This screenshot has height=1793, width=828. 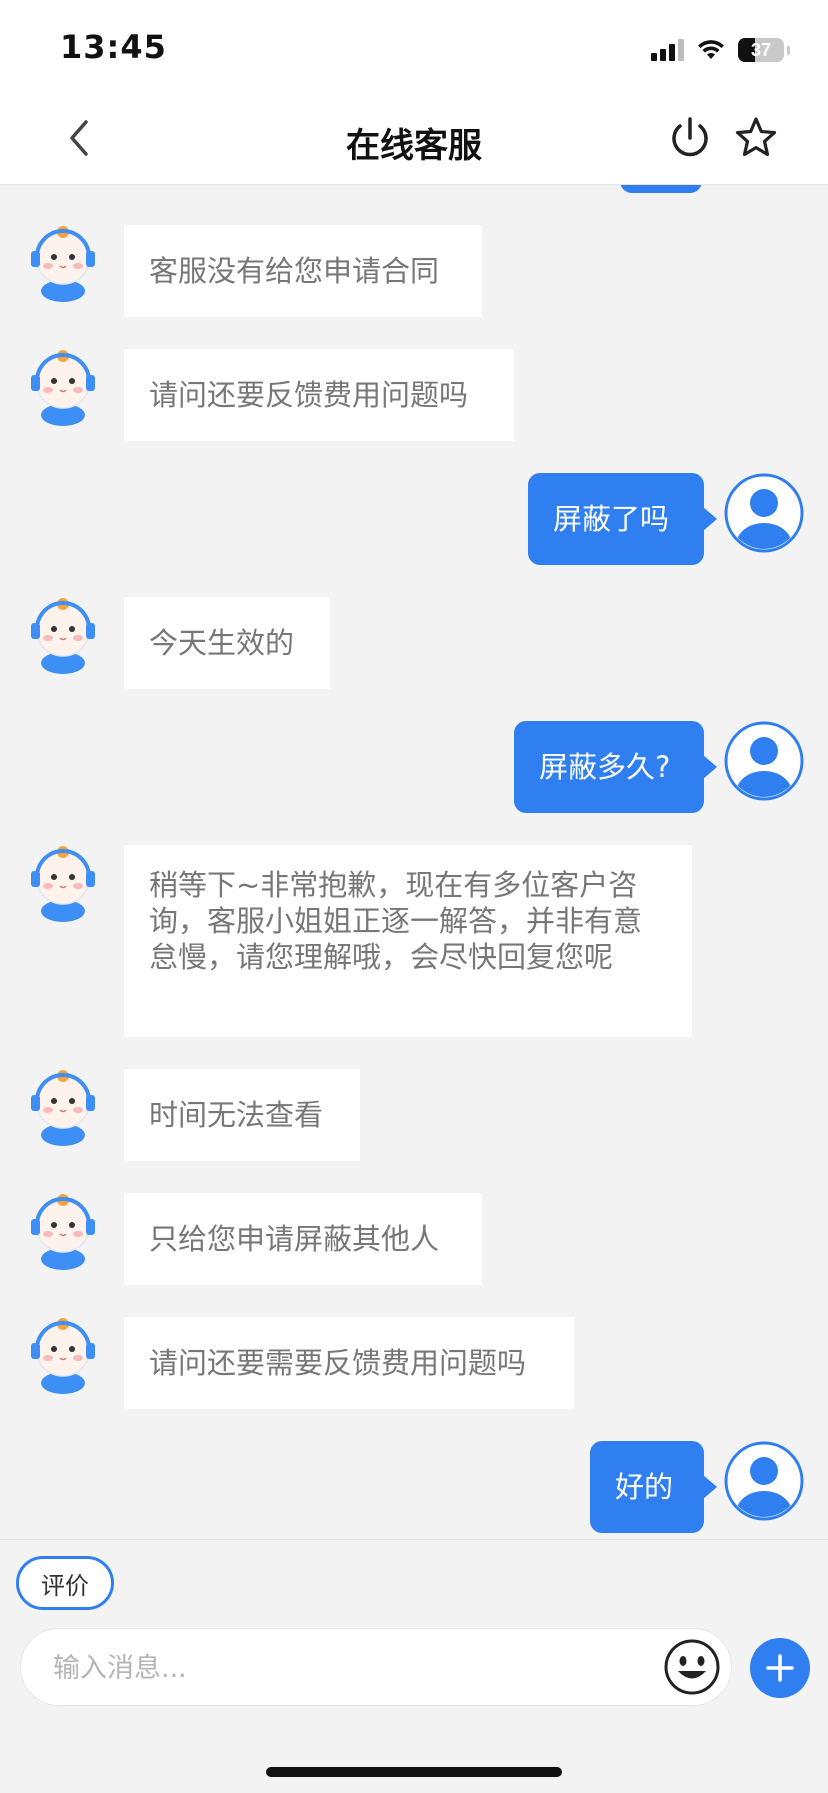 I want to click on agent-message: 今天生效的, so click(x=414, y=643).